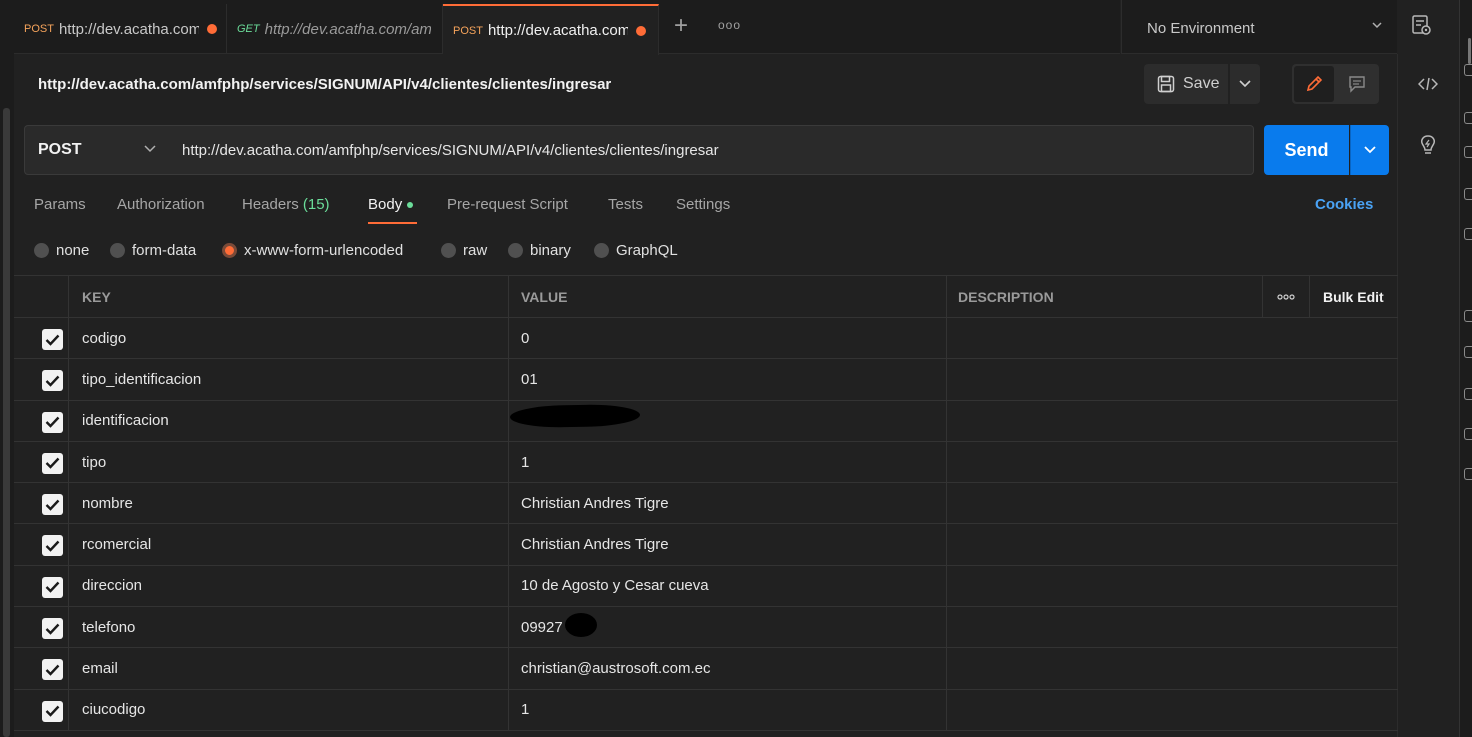 The height and width of the screenshot is (737, 1472). I want to click on value-cell: 01, so click(727, 379).